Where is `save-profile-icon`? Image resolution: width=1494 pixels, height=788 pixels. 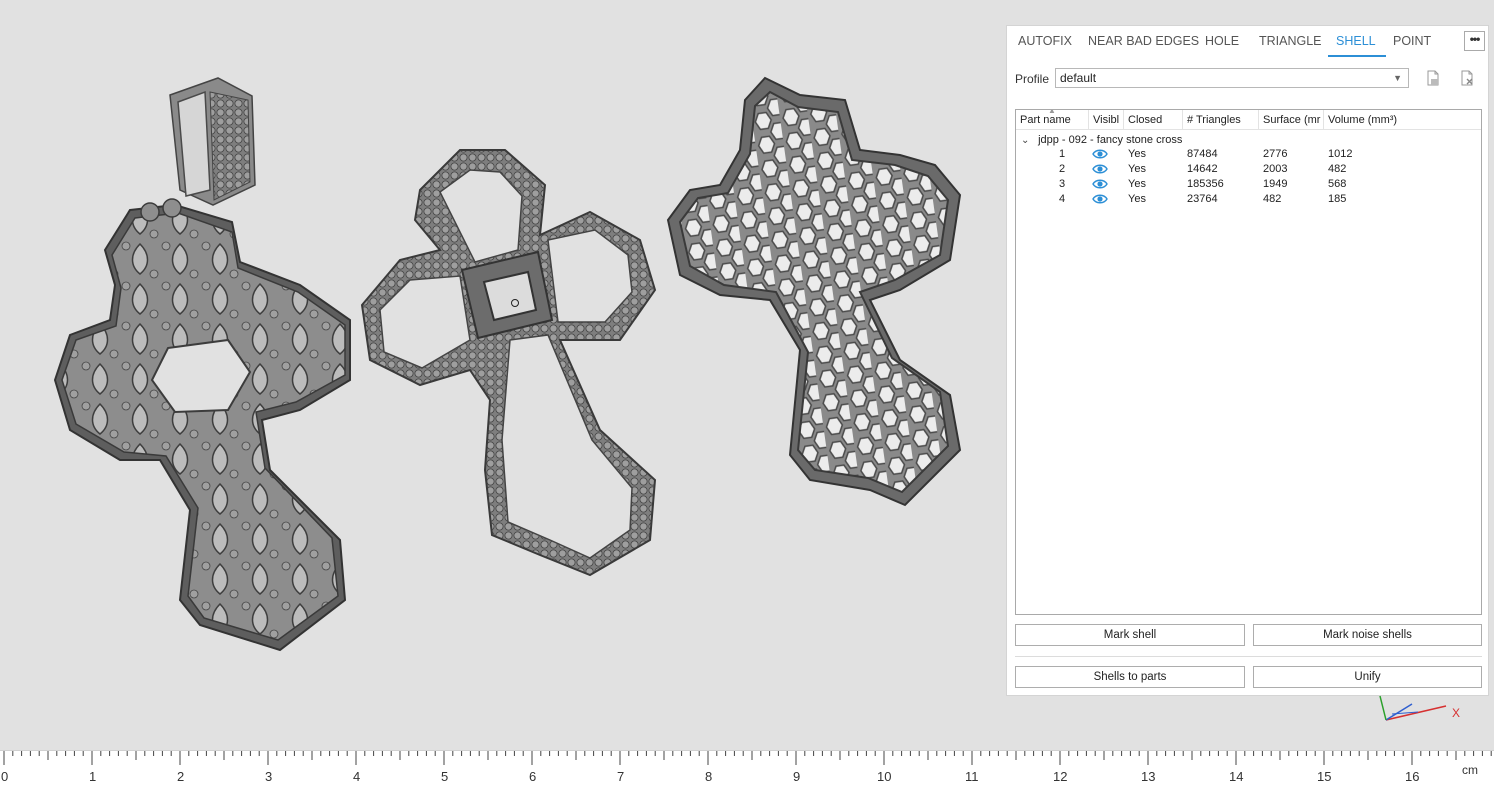
save-profile-icon is located at coordinates (1433, 78).